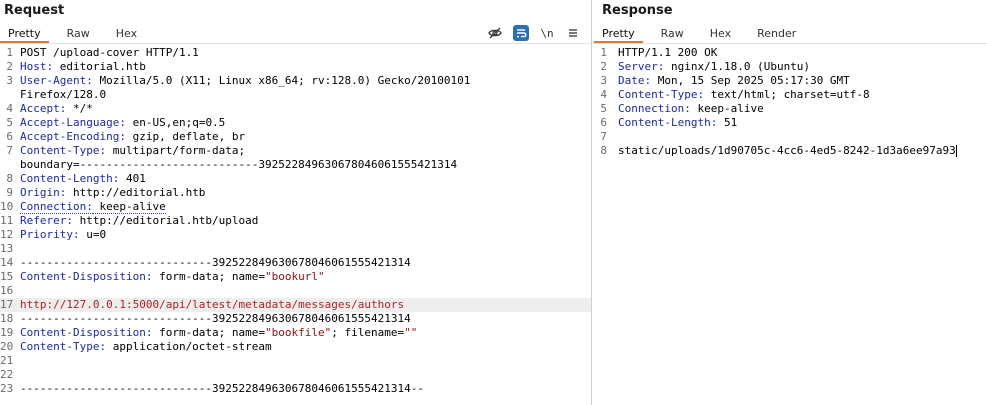  What do you see at coordinates (7, 234) in the screenshot?
I see `line-number: 12` at bounding box center [7, 234].